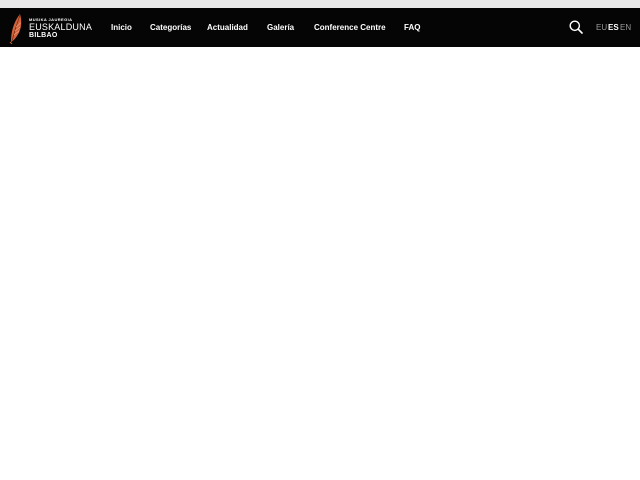 Image resolution: width=640 pixels, height=480 pixels. I want to click on search-button, so click(576, 27).